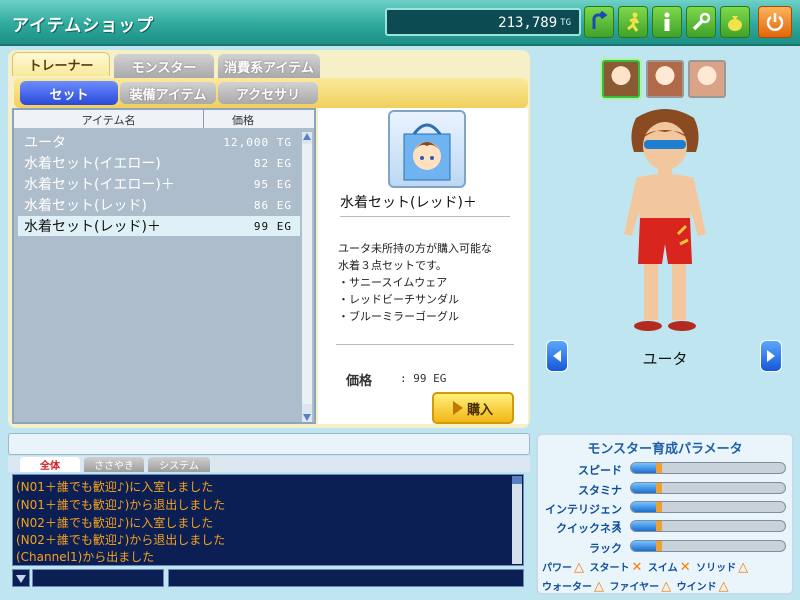 The width and height of the screenshot is (800, 600). I want to click on attr-label: ウォーター, so click(567, 587).